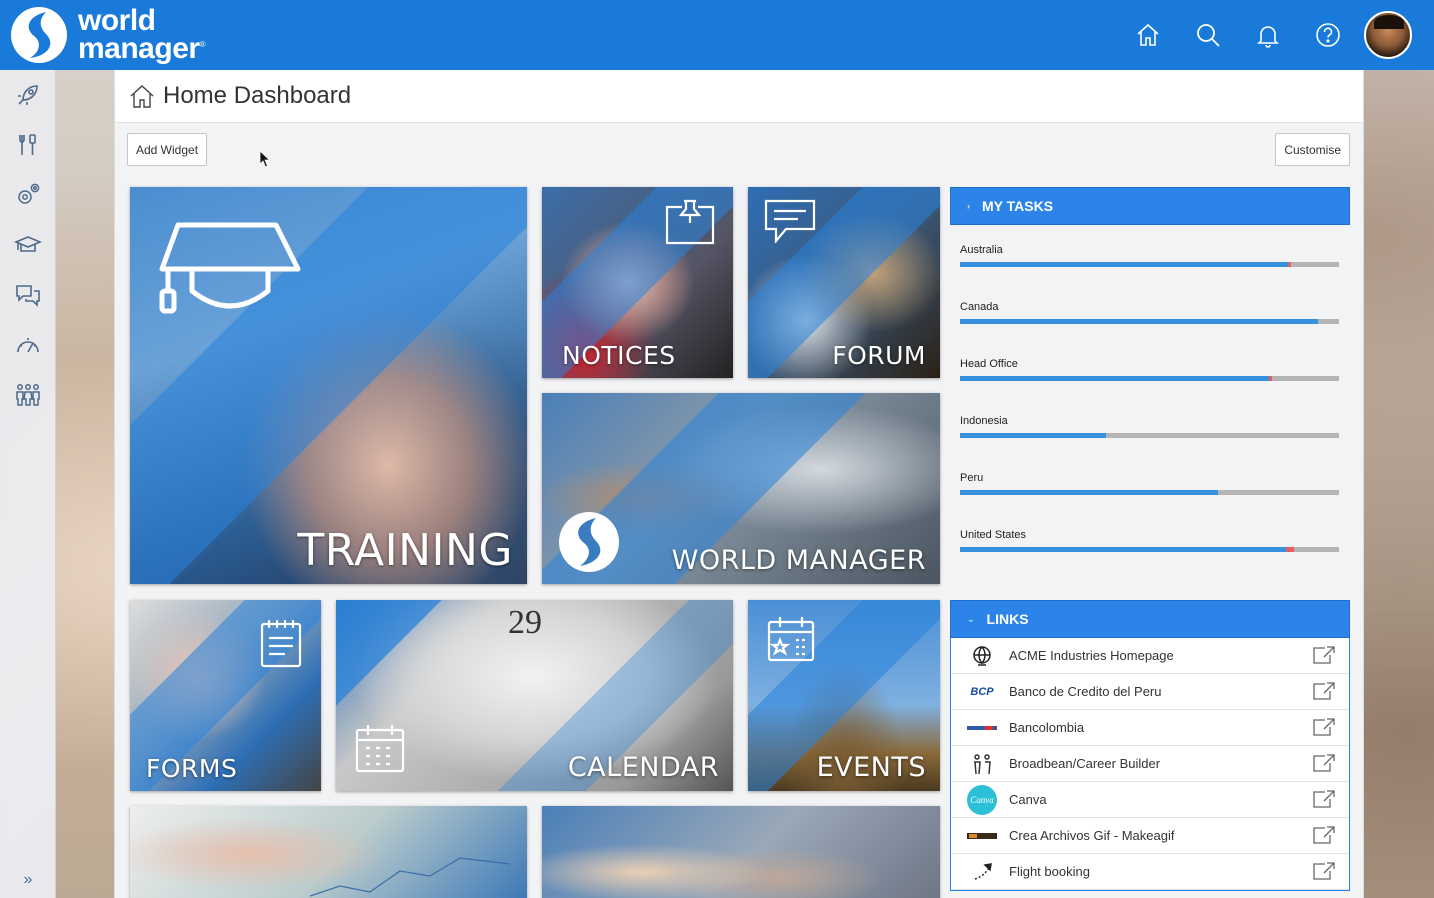 The height and width of the screenshot is (898, 1434). Describe the element at coordinates (1092, 835) in the screenshot. I see `link-label: Crea Archivos Gif - Makeagif` at that location.